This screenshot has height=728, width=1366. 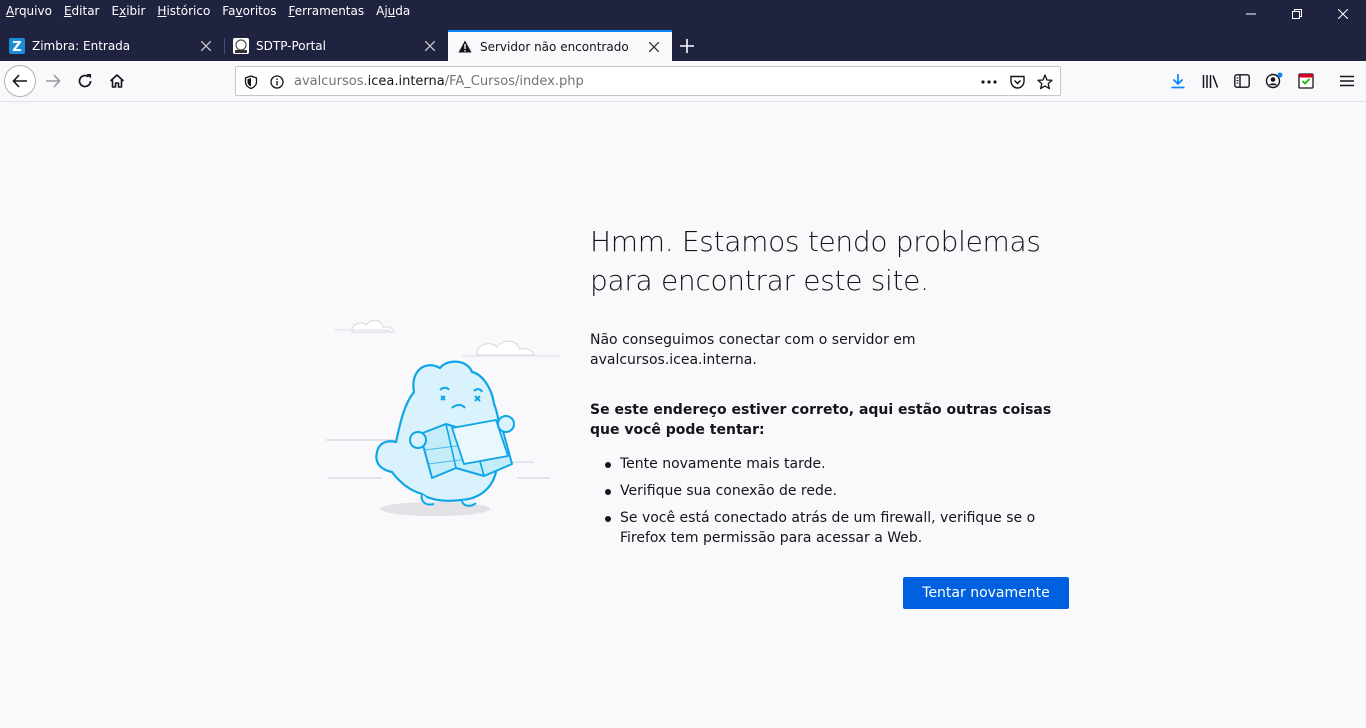 I want to click on error-illustration, so click(x=442, y=417).